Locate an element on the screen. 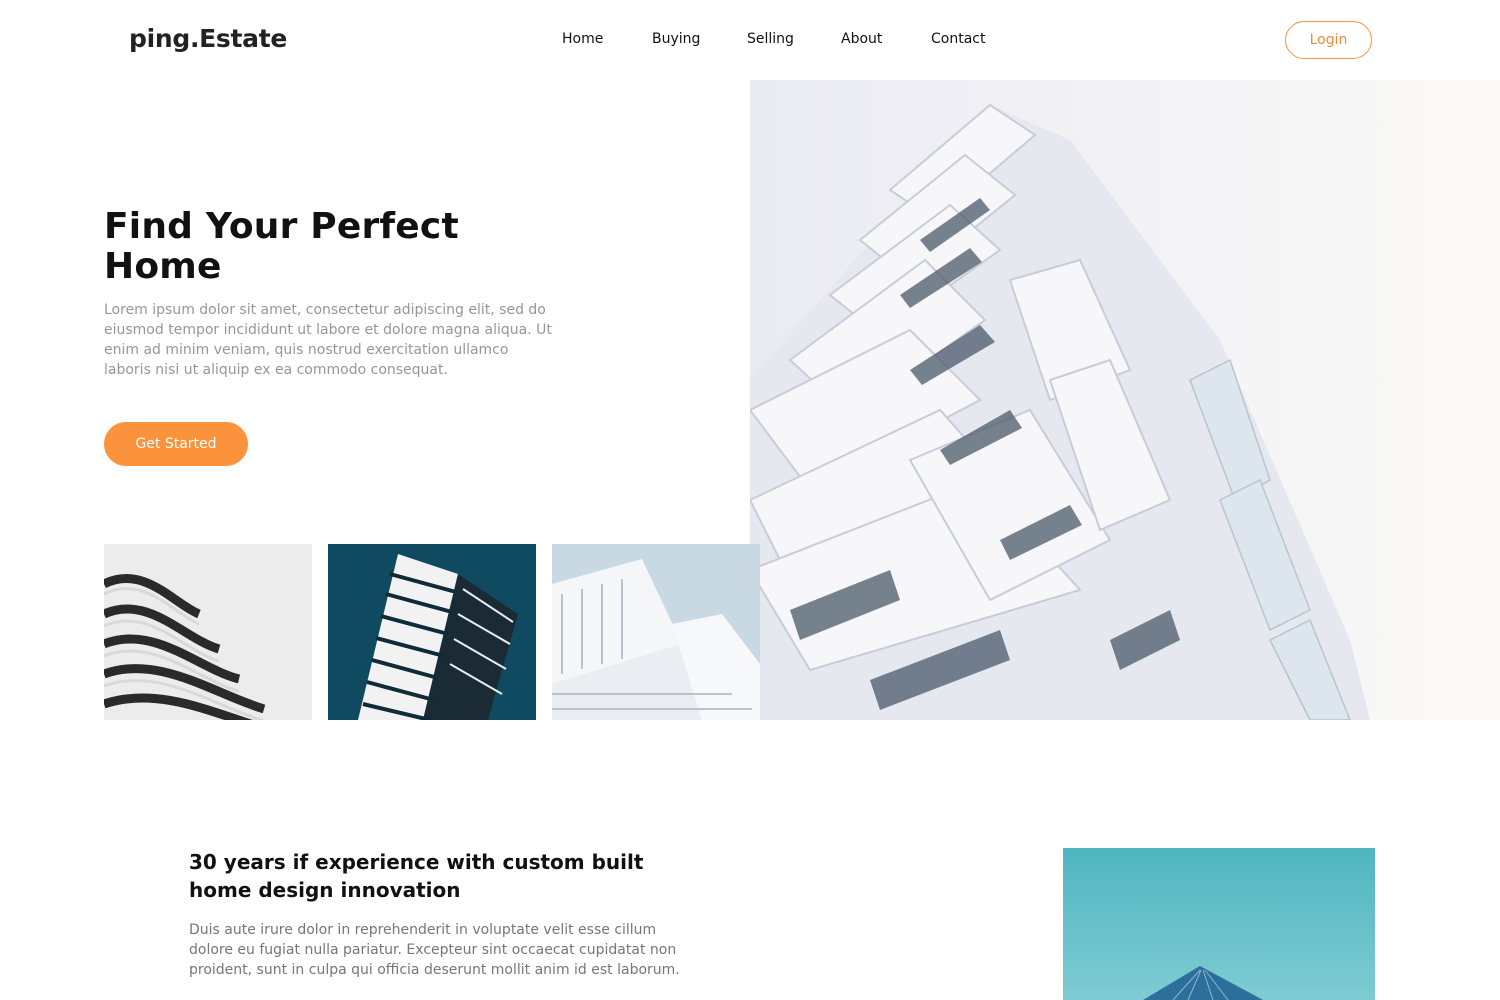  hero-title: Find Your Perfect Home is located at coordinates (324, 247).